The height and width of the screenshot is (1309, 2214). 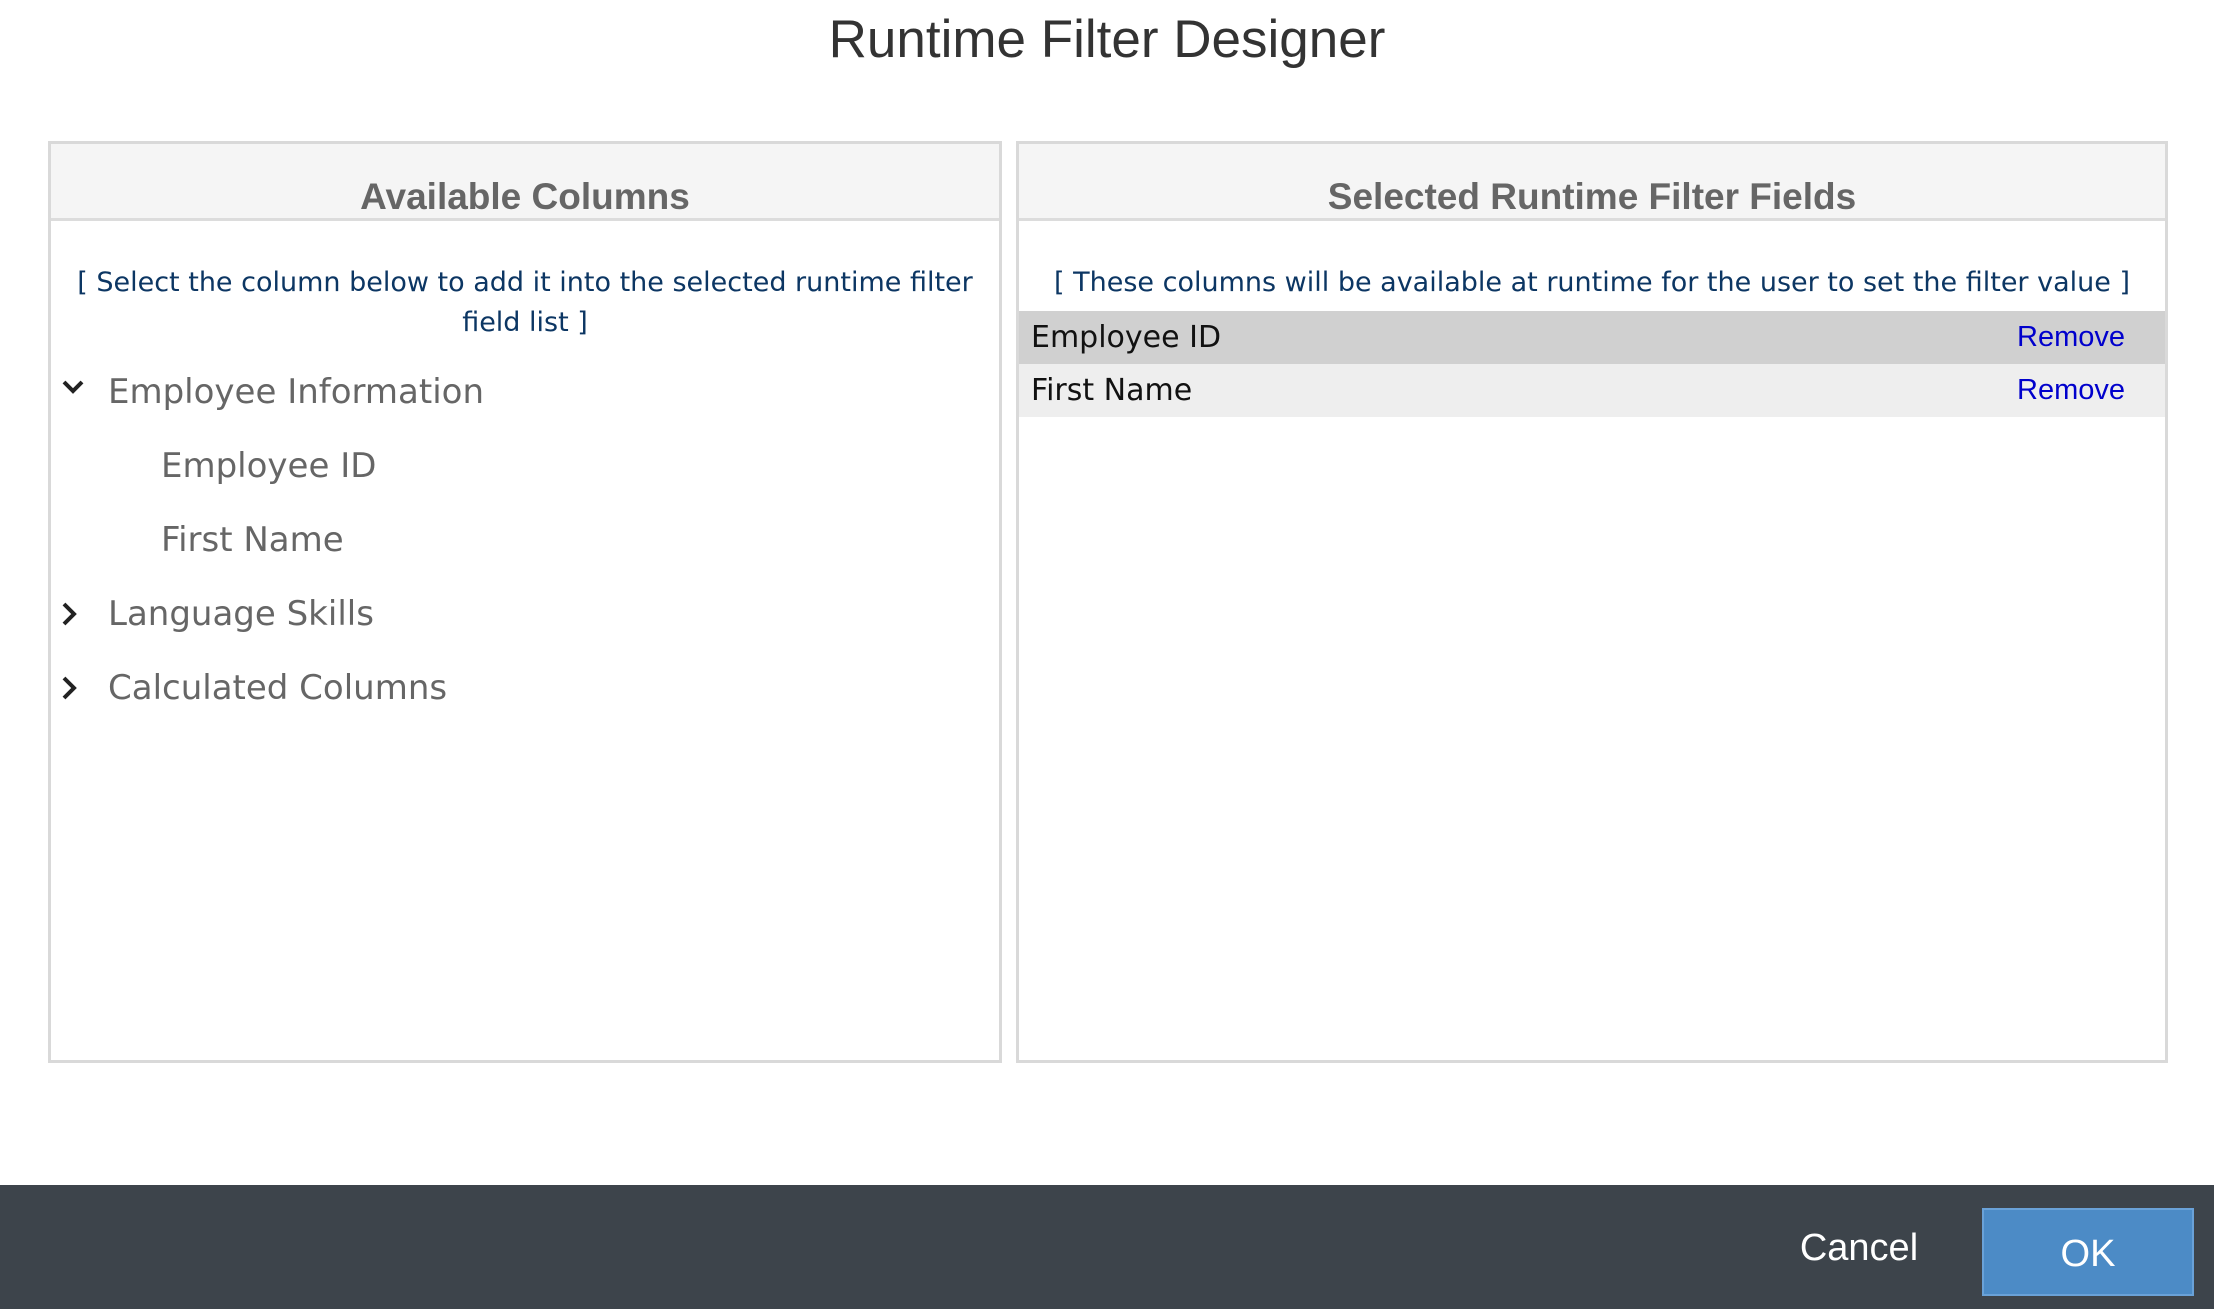 What do you see at coordinates (269, 466) in the screenshot?
I see `tree-node-label: Employee ID` at bounding box center [269, 466].